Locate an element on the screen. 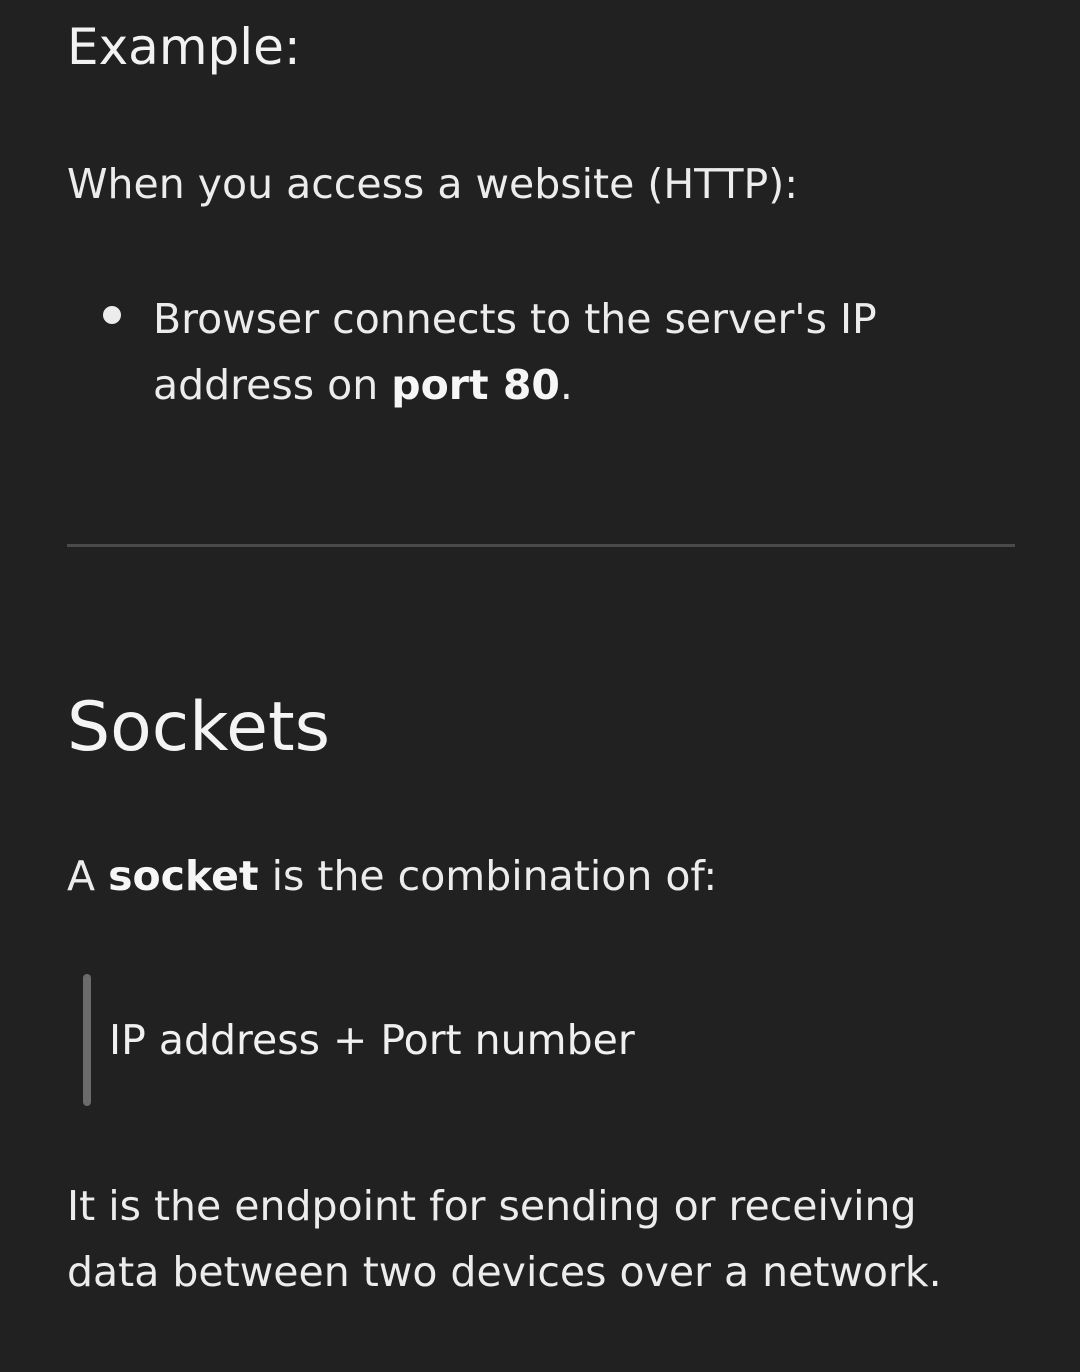  blockquote-text: IP address + Port number is located at coordinates (372, 1040).